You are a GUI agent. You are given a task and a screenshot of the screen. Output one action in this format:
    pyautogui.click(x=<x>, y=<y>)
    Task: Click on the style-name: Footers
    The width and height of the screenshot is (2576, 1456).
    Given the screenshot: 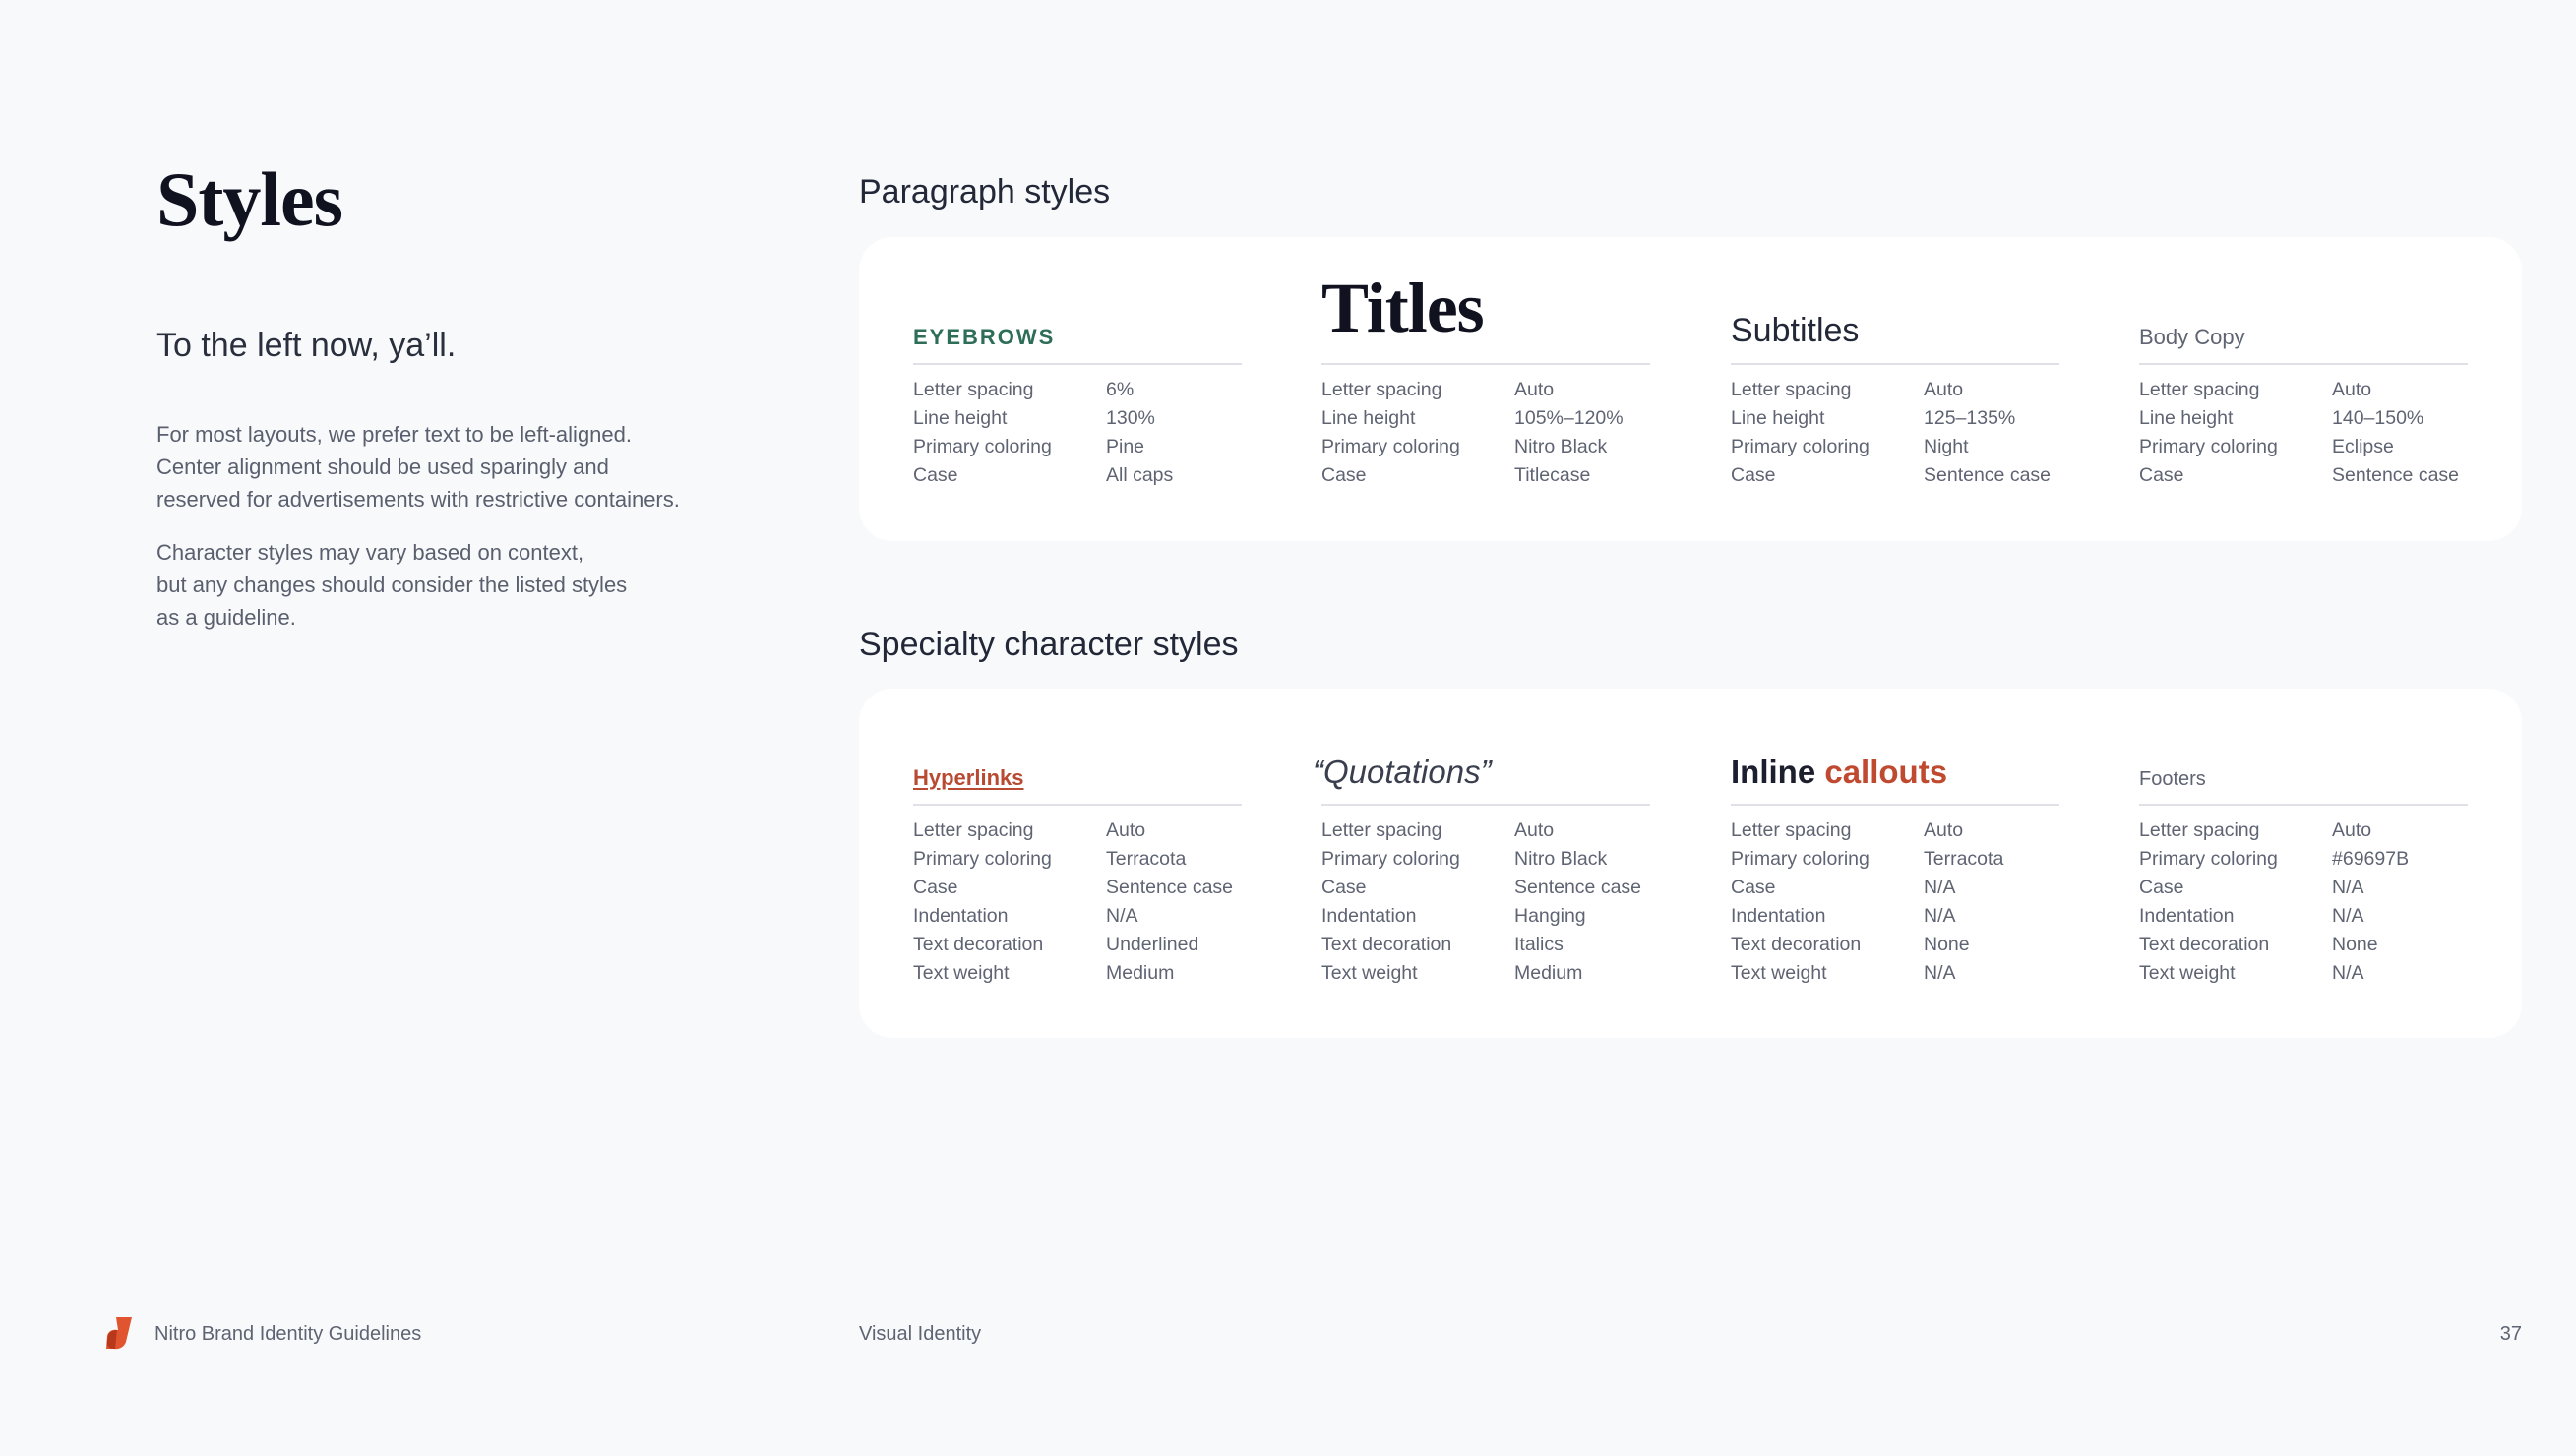 What is the action you would take?
    pyautogui.click(x=2172, y=779)
    